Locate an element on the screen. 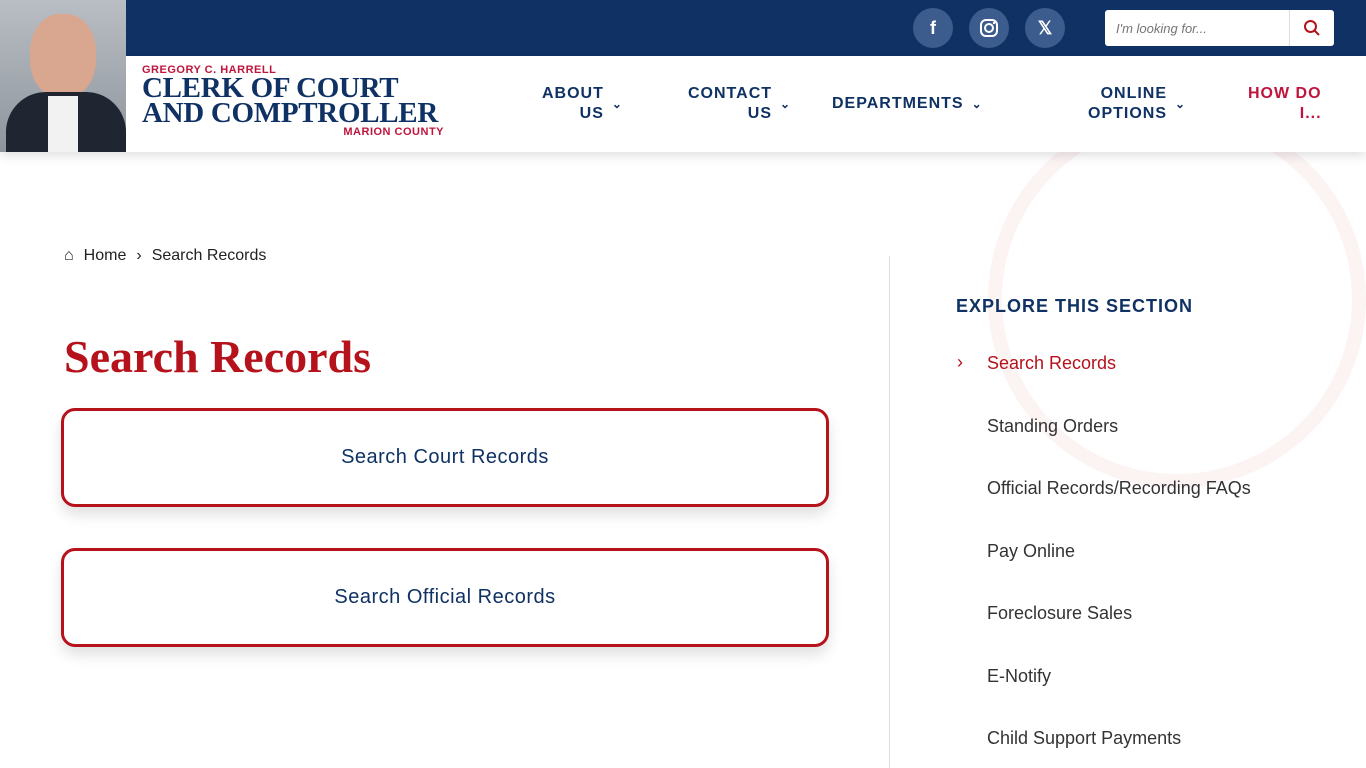 The height and width of the screenshot is (768, 1366). nav-online-options: ONLINE OPTIONS ⌄ is located at coordinates (1137, 104).